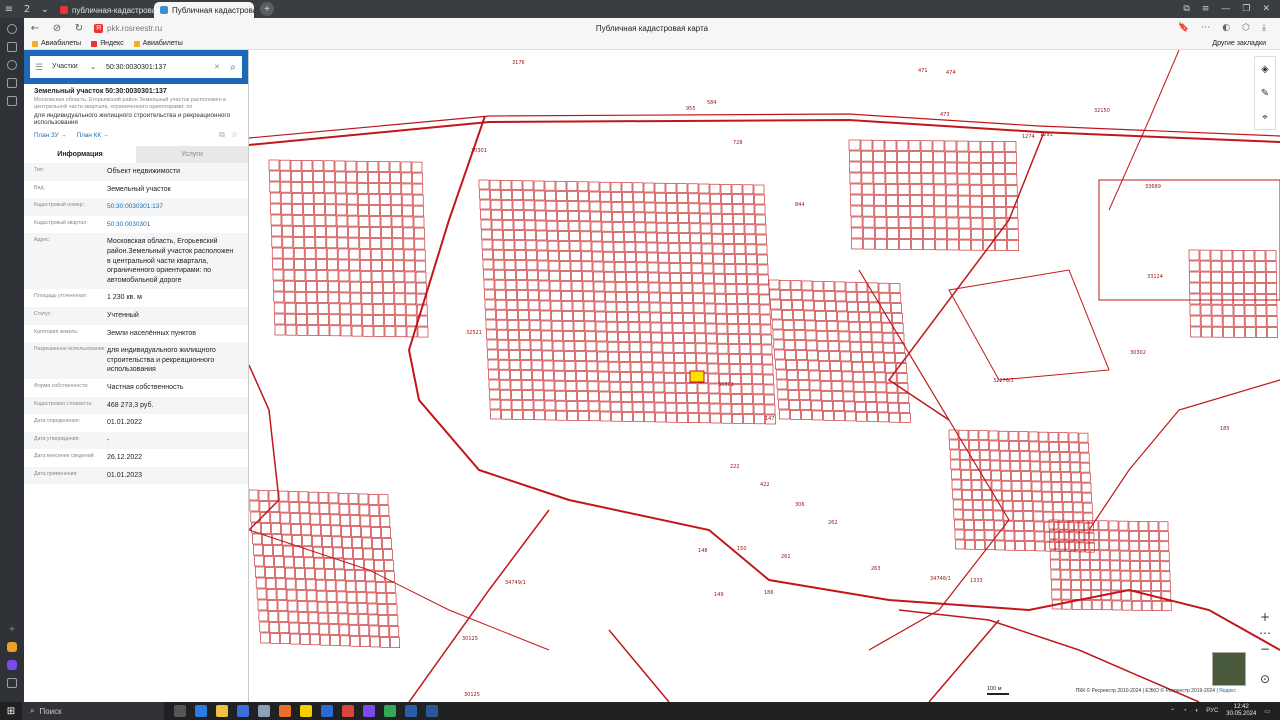 The height and width of the screenshot is (720, 1280). What do you see at coordinates (204, 10) in the screenshot?
I see `browser-tab-active: Публичная кадастровая ✕` at bounding box center [204, 10].